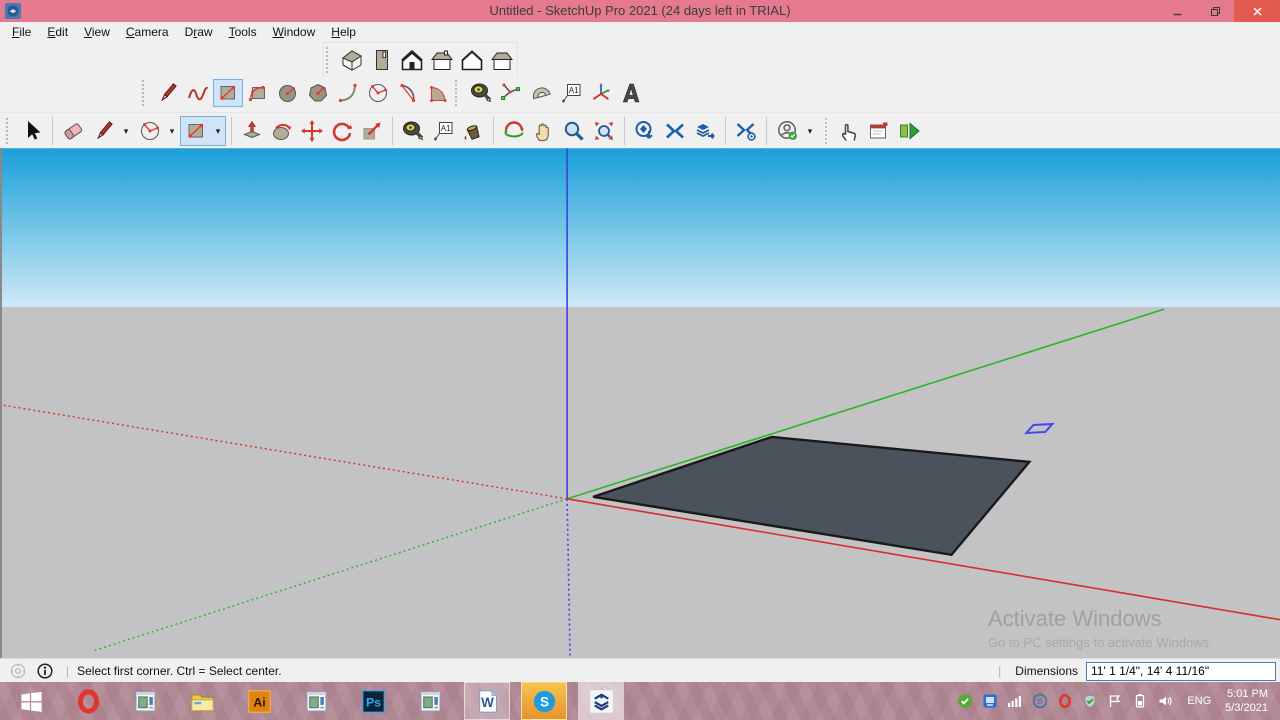 This screenshot has height=720, width=1280. What do you see at coordinates (810, 131) in the screenshot?
I see `sign-in-caret-button: ▾` at bounding box center [810, 131].